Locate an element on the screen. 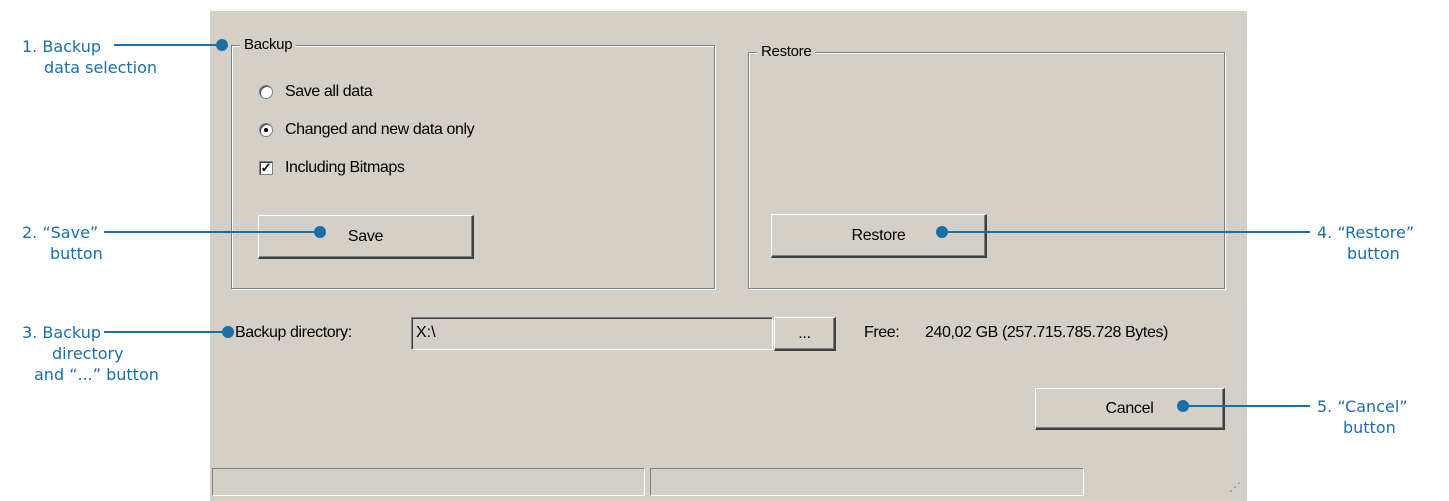 The height and width of the screenshot is (501, 1449). restore-button-label: Restore is located at coordinates (878, 235).